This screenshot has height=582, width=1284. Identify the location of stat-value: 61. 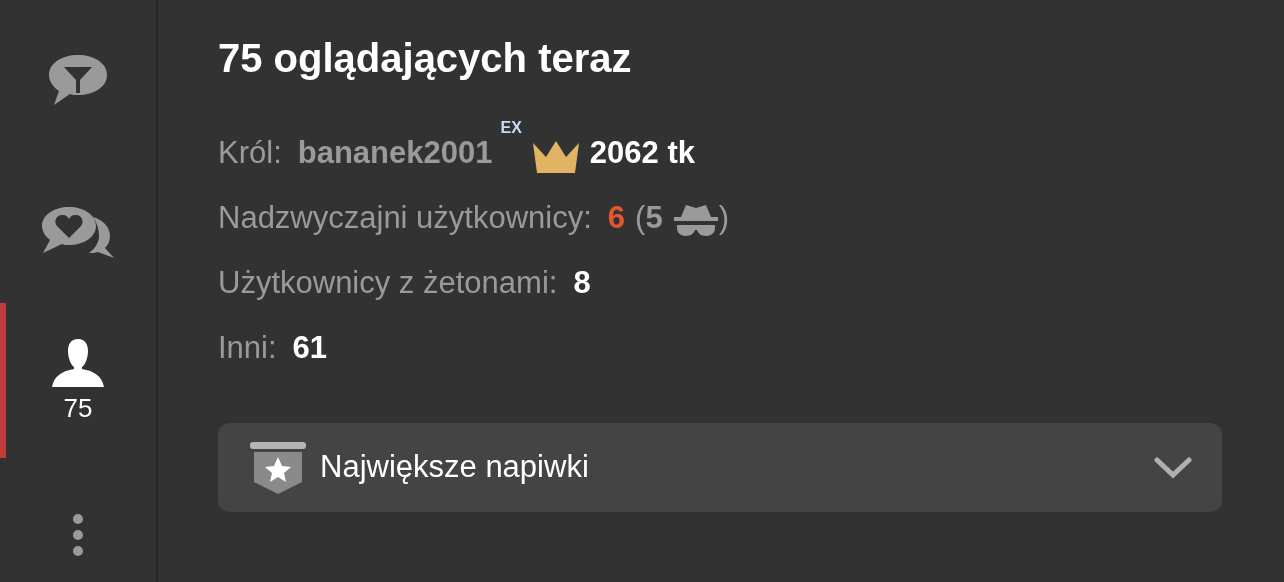
(310, 348).